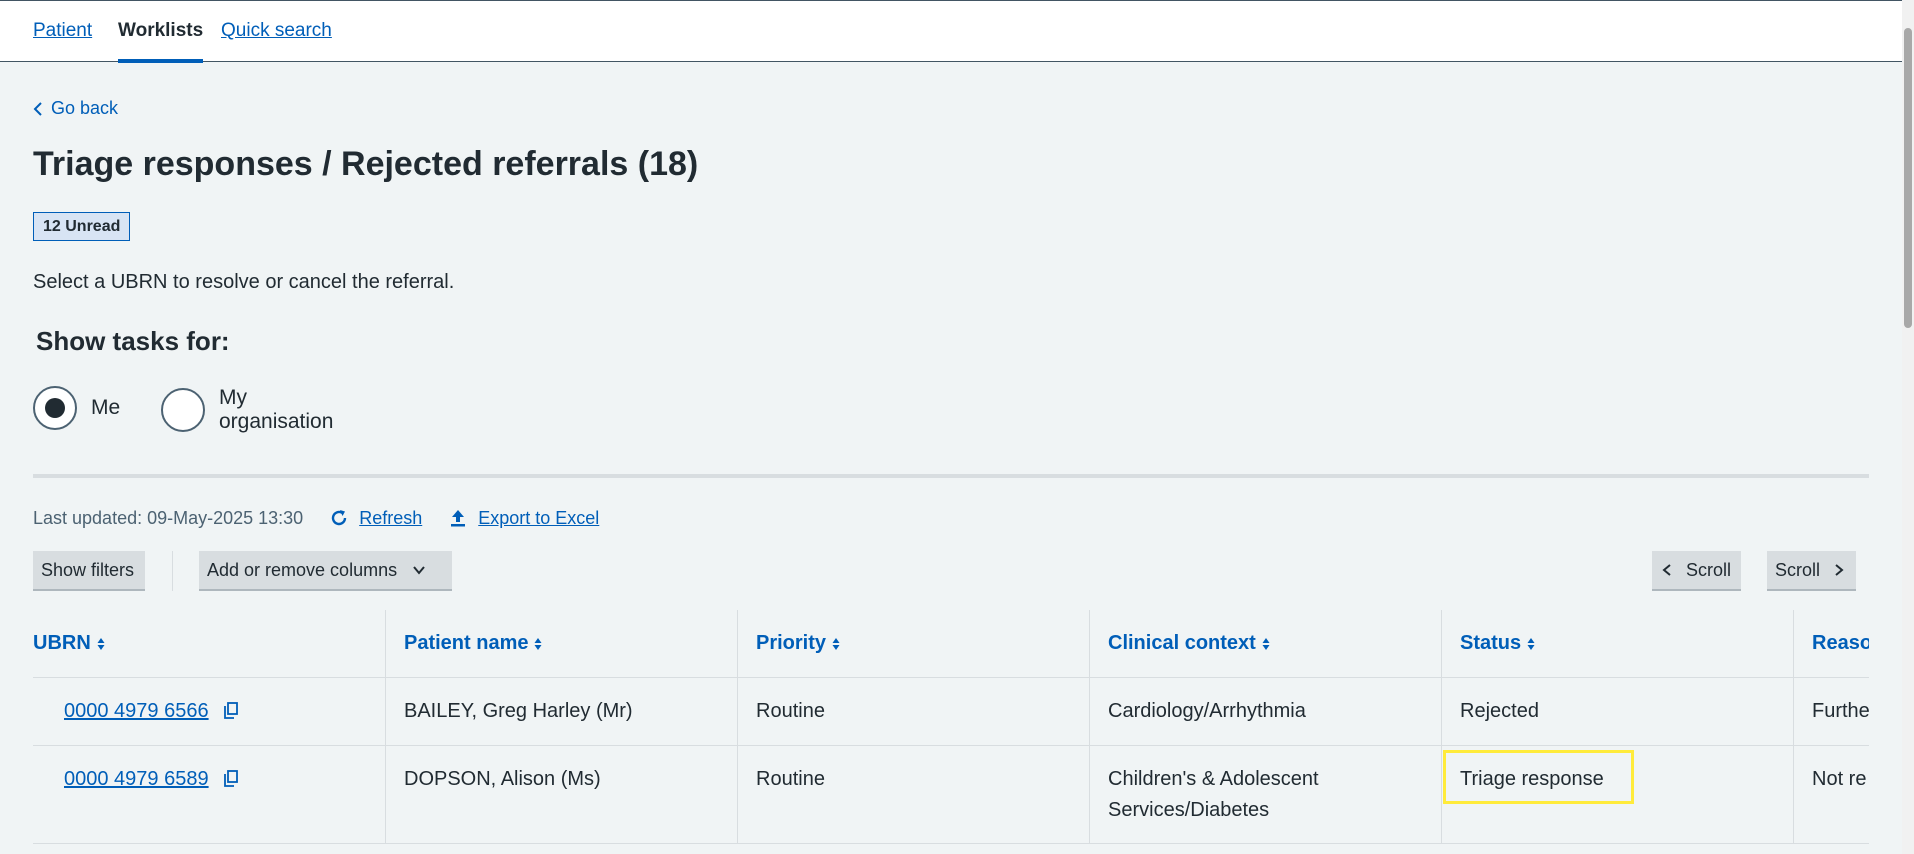  I want to click on top-navigation: Patient Worklists Quick search, so click(951, 31).